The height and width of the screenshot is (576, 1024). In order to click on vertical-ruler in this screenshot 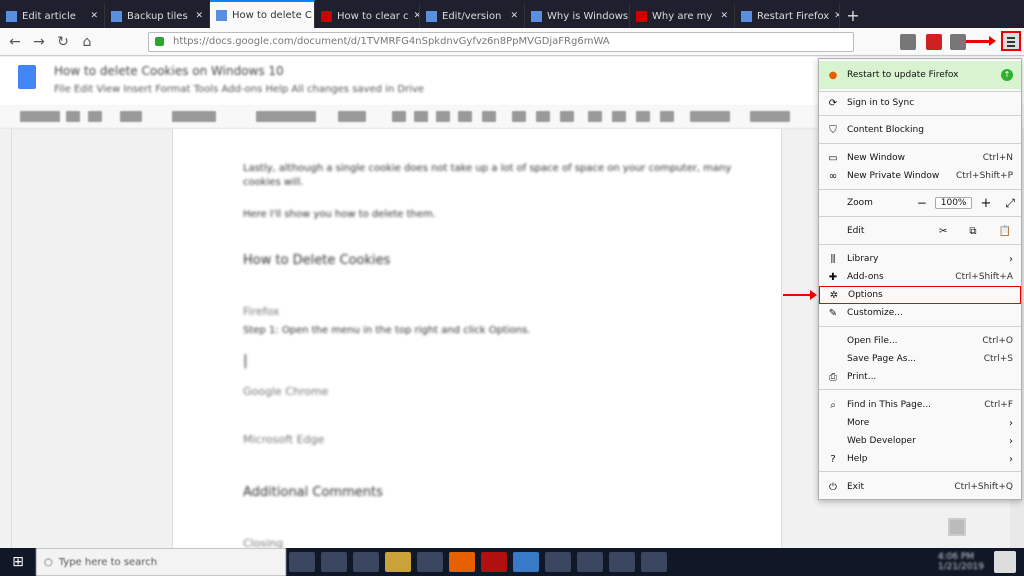, I will do `click(6, 339)`.